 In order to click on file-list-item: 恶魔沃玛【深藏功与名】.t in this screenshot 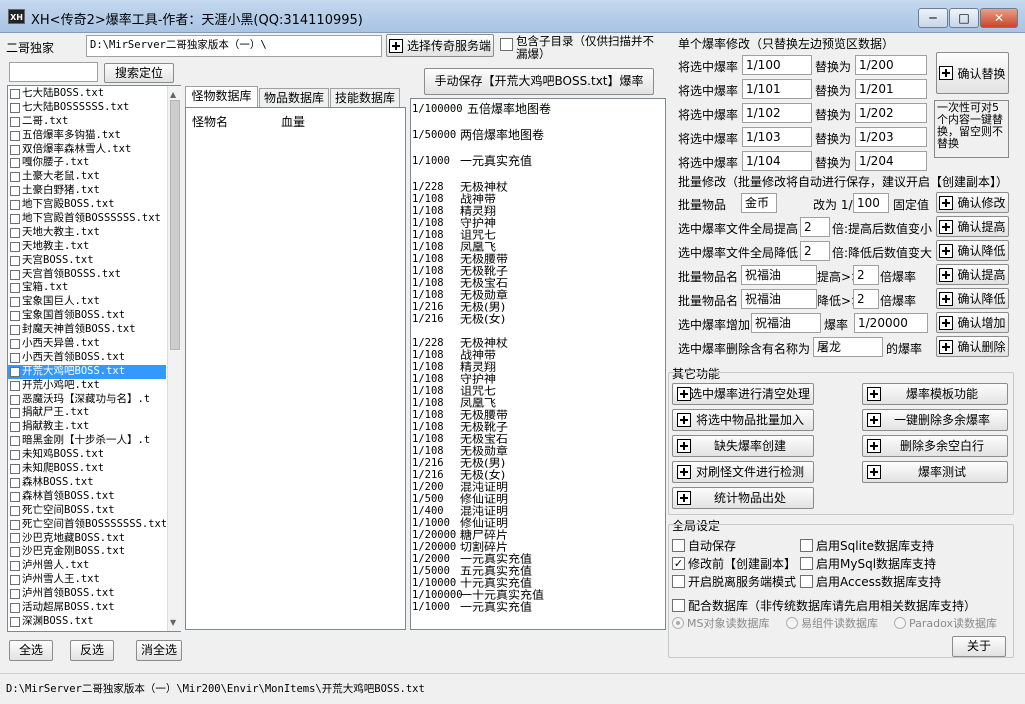, I will do `click(87, 400)`.